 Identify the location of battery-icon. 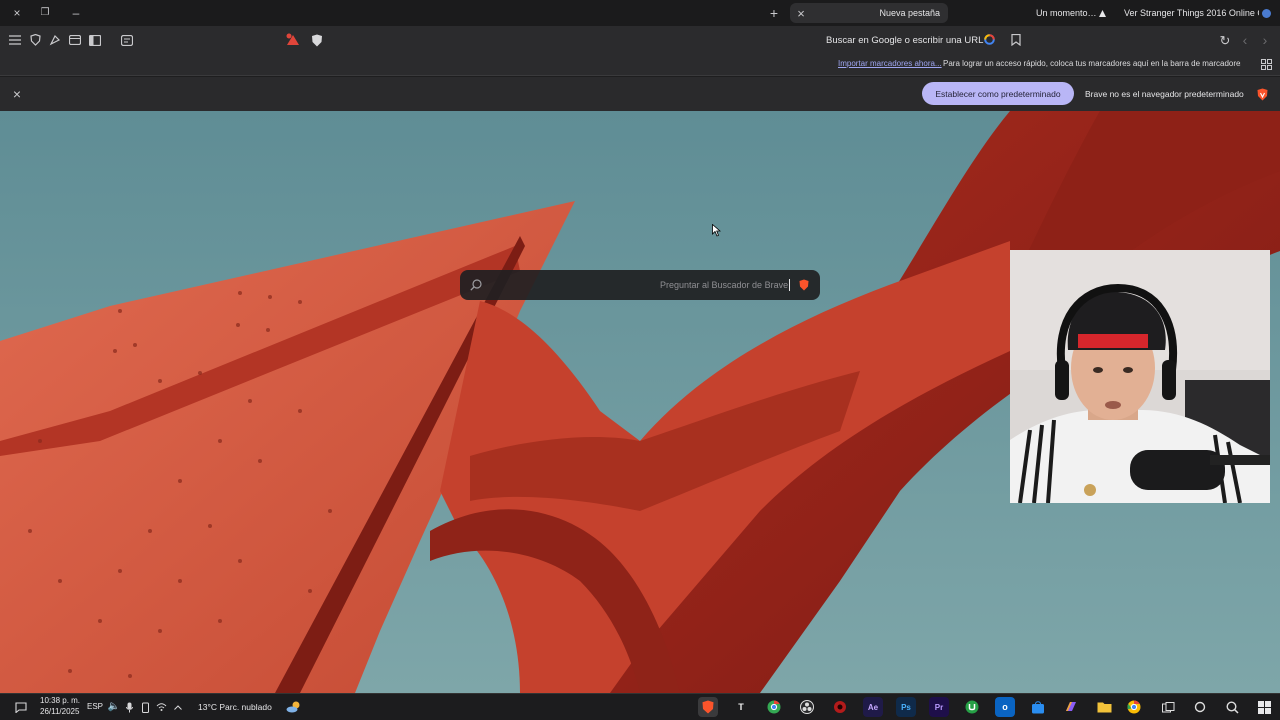
(145, 707).